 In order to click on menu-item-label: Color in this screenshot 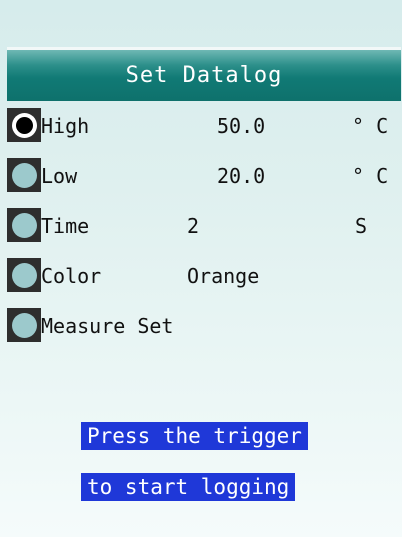, I will do `click(71, 276)`.